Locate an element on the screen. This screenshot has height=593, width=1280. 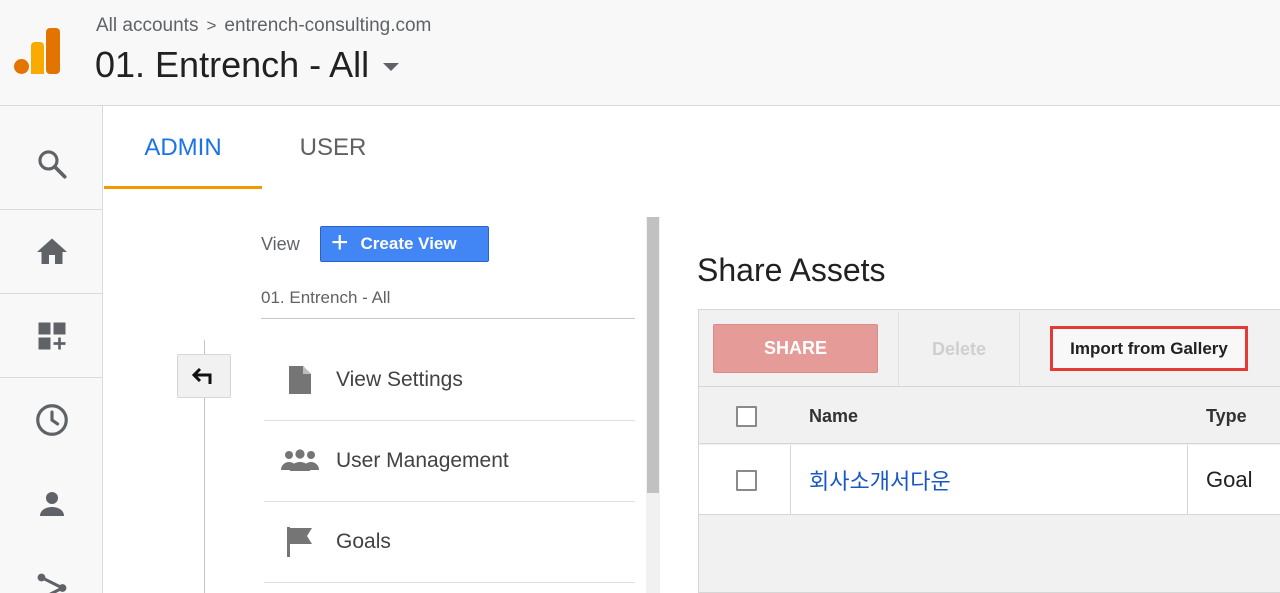
create-view-button: + Create View is located at coordinates (404, 244).